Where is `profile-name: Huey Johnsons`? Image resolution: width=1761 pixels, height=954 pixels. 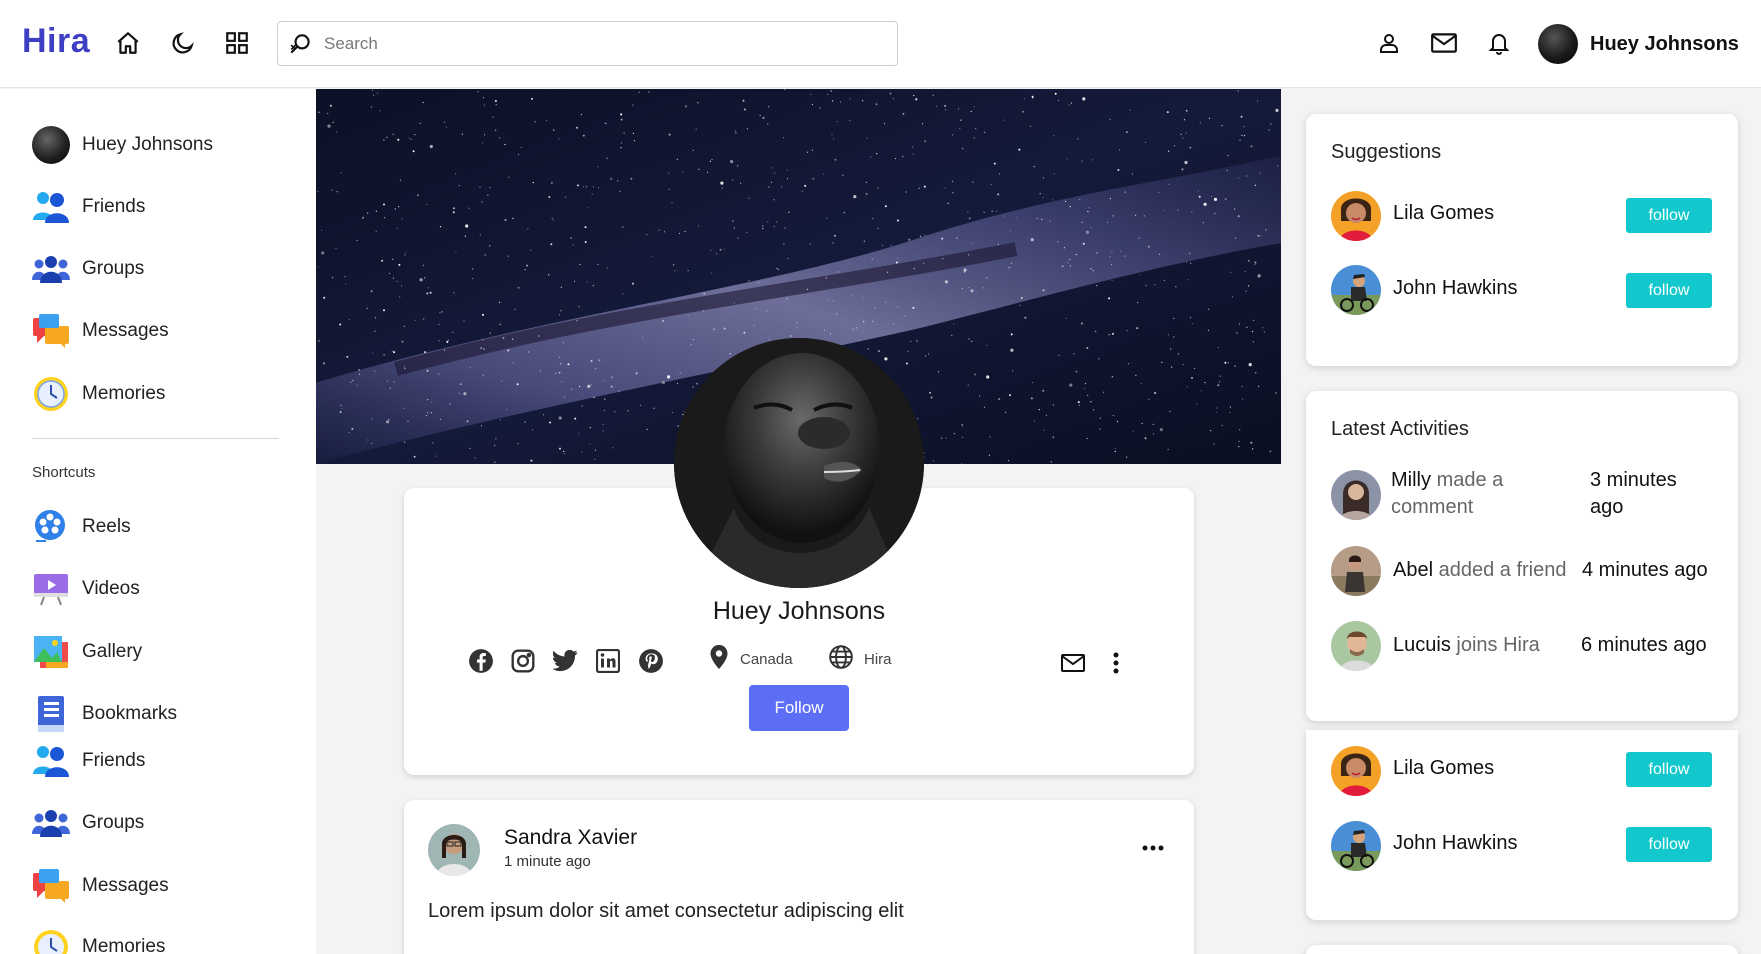
profile-name: Huey Johnsons is located at coordinates (799, 611).